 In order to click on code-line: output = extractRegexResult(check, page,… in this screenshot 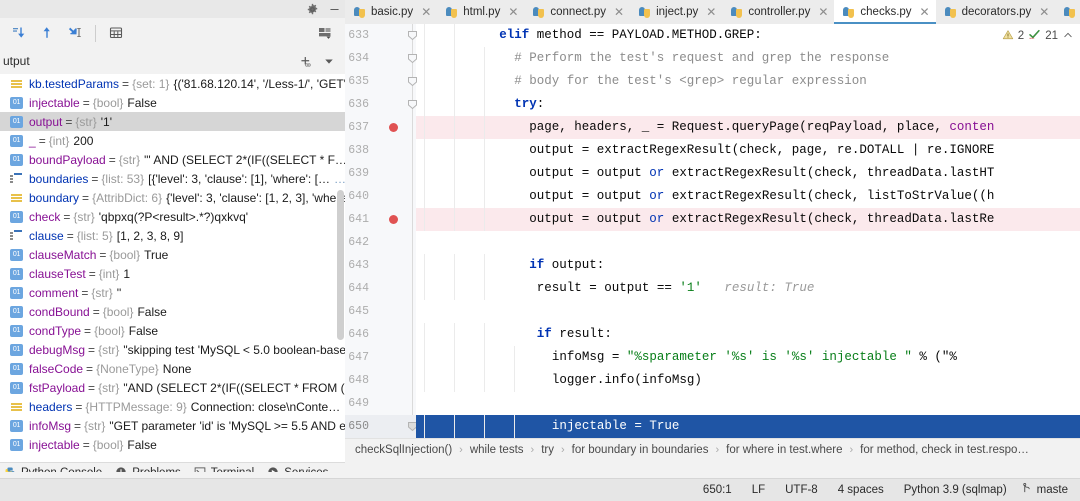, I will do `click(761, 150)`.